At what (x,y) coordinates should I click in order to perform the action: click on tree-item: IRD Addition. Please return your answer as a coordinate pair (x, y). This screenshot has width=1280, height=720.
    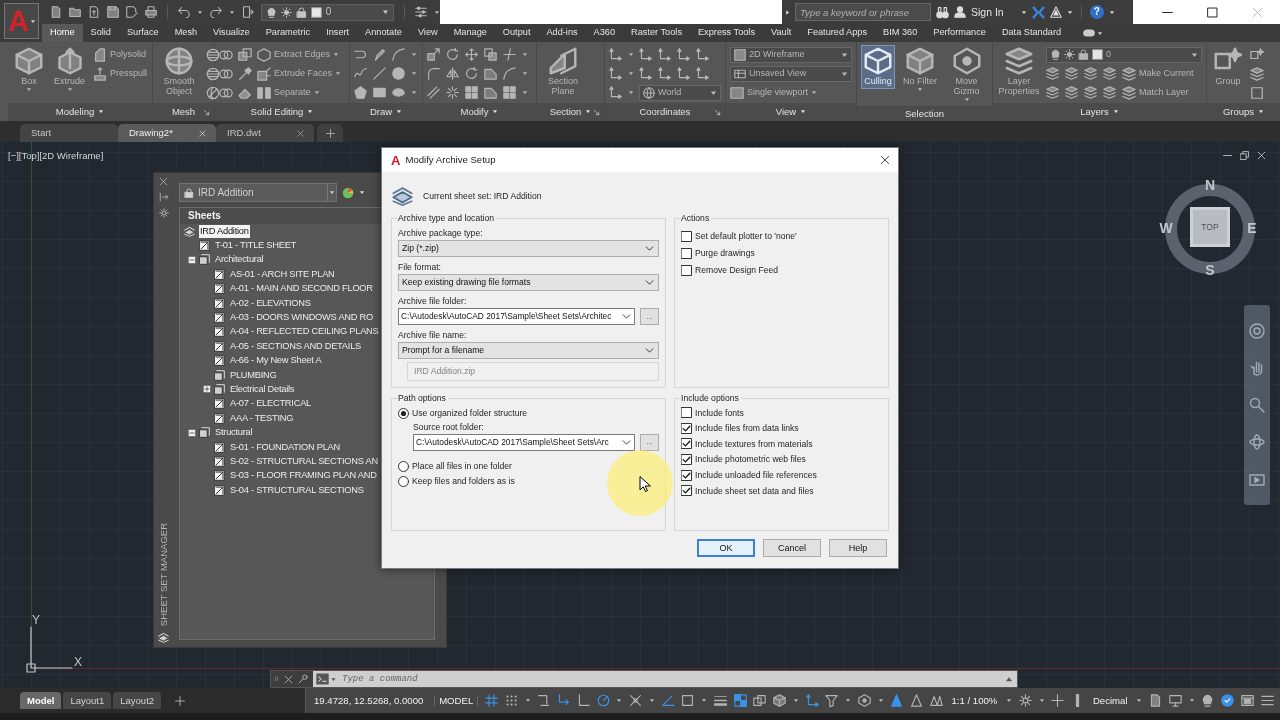
    Looking at the image, I should click on (224, 231).